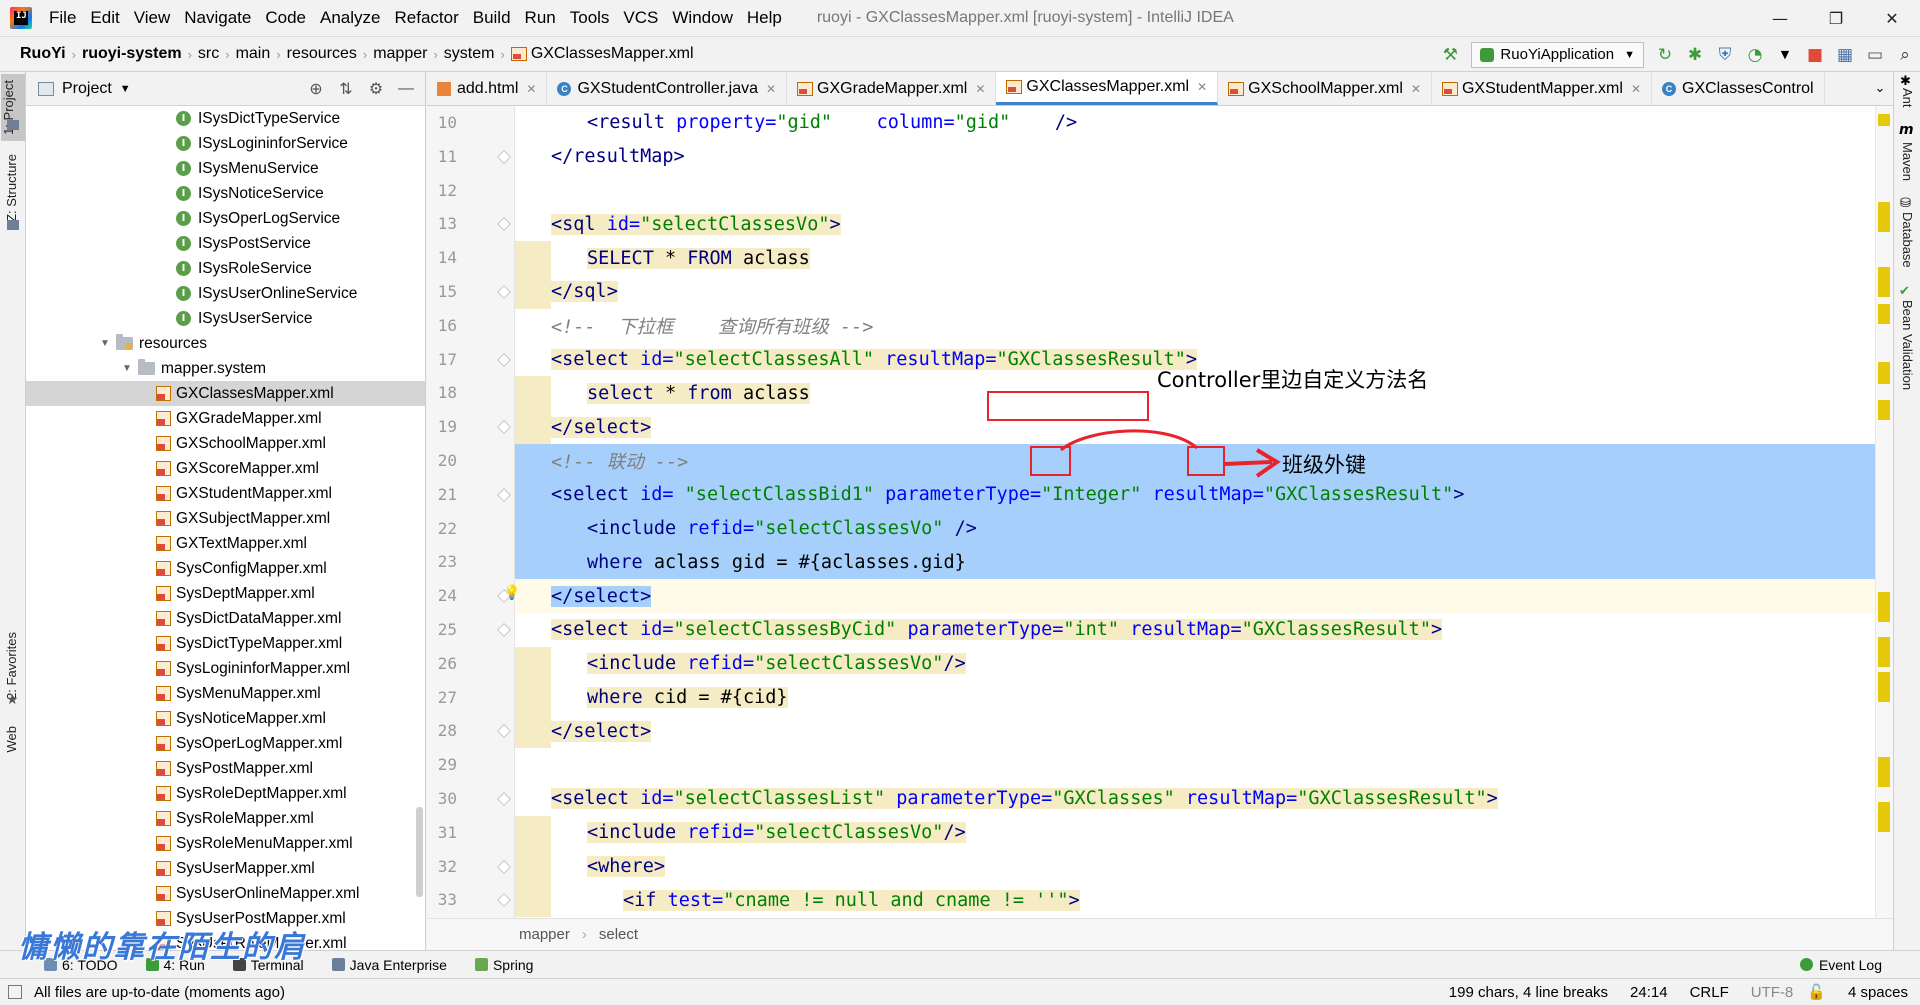 The width and height of the screenshot is (1920, 1005). What do you see at coordinates (376, 89) in the screenshot?
I see `gear-icon: ⚙` at bounding box center [376, 89].